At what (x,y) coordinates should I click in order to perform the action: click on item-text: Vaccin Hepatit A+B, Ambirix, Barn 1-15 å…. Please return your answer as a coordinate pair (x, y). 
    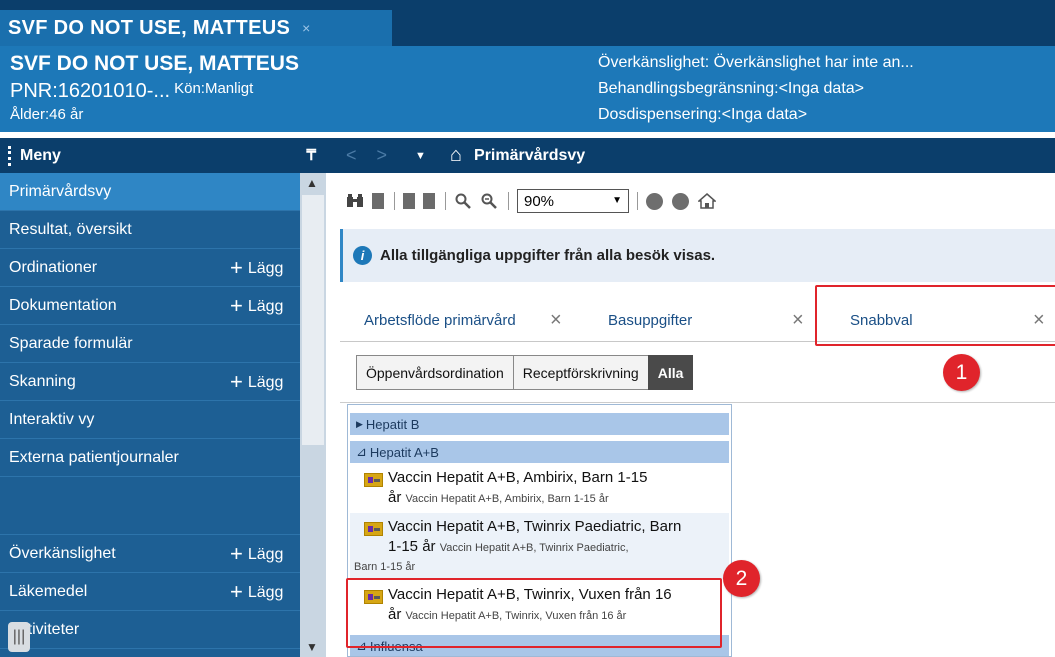
    Looking at the image, I should click on (518, 487).